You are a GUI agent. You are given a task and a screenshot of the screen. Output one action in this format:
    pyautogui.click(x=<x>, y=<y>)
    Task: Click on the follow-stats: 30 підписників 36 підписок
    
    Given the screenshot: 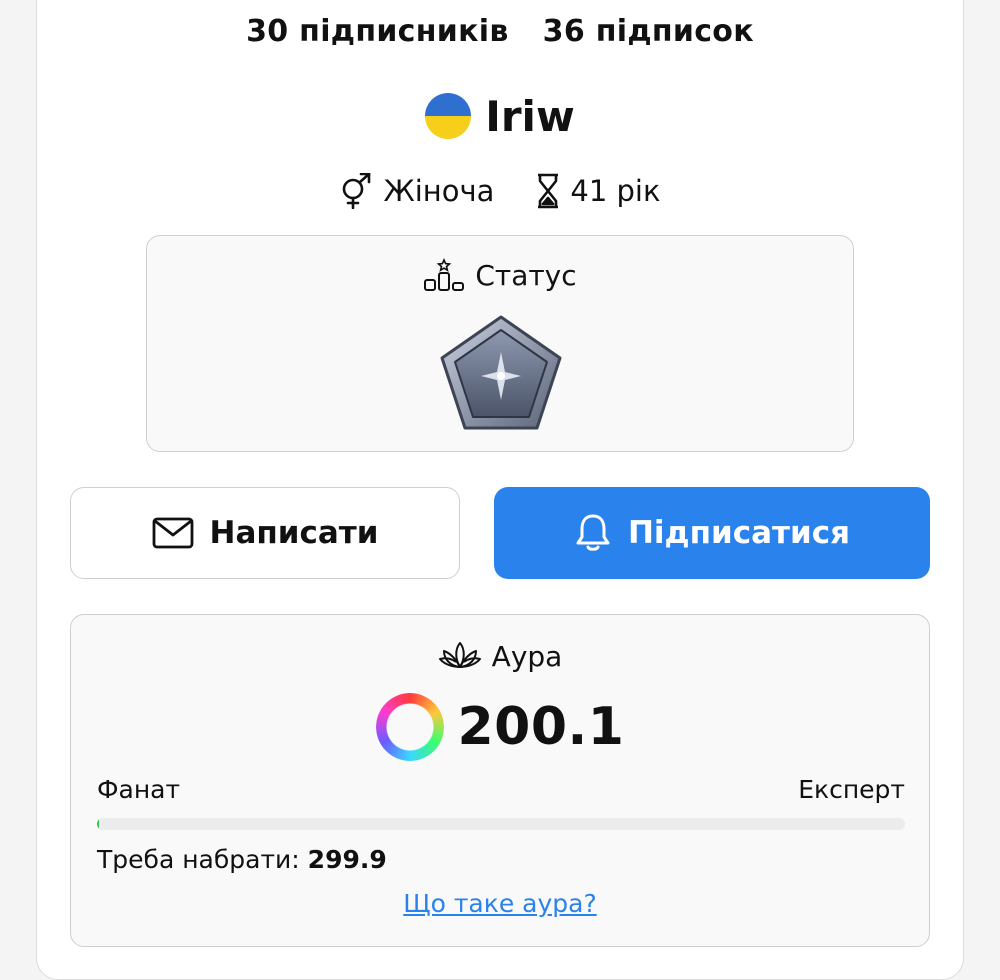 What is the action you would take?
    pyautogui.click(x=500, y=31)
    